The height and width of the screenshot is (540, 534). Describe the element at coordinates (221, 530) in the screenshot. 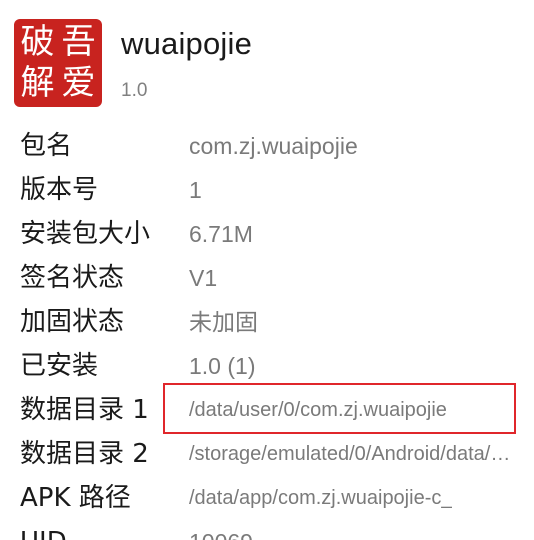

I see `info-value: 10069` at that location.